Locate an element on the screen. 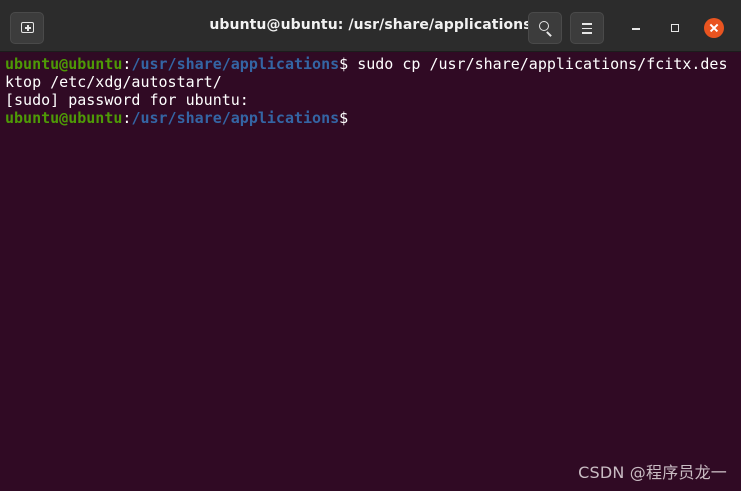 Image resolution: width=741 pixels, height=491 pixels. watermark: CSDN @程序员龙一 is located at coordinates (652, 472).